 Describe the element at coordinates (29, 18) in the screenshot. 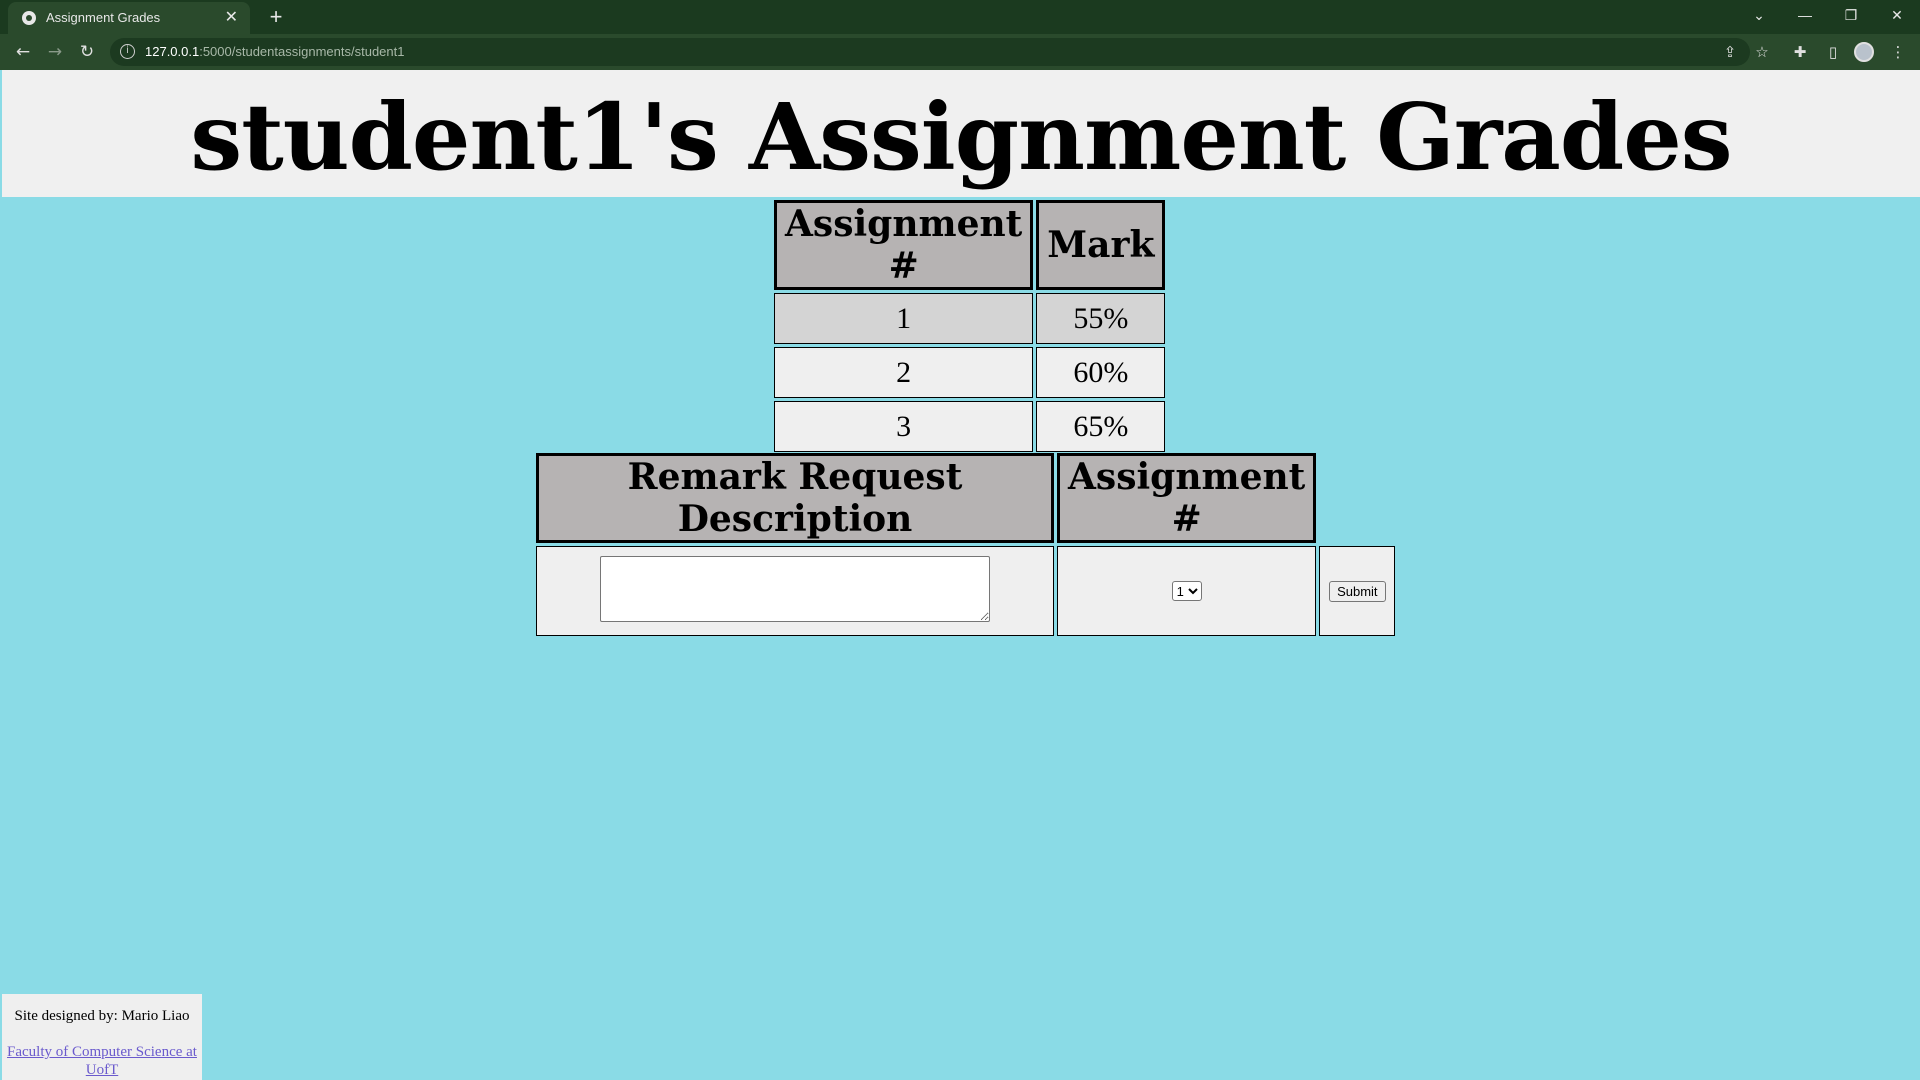

I see `globe-icon` at that location.